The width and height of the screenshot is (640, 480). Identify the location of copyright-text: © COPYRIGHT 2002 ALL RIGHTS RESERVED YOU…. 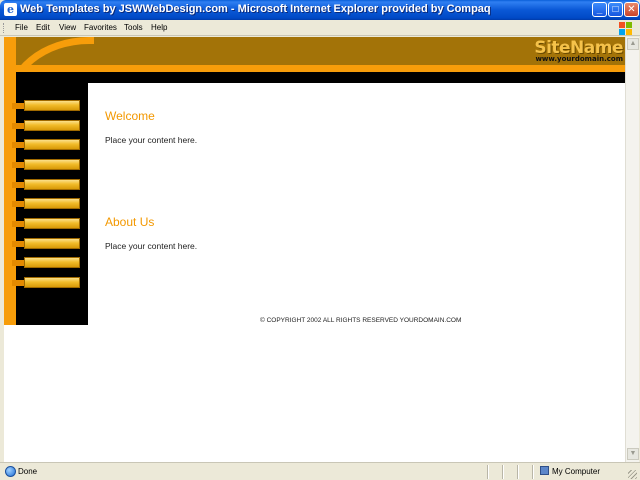
(361, 320).